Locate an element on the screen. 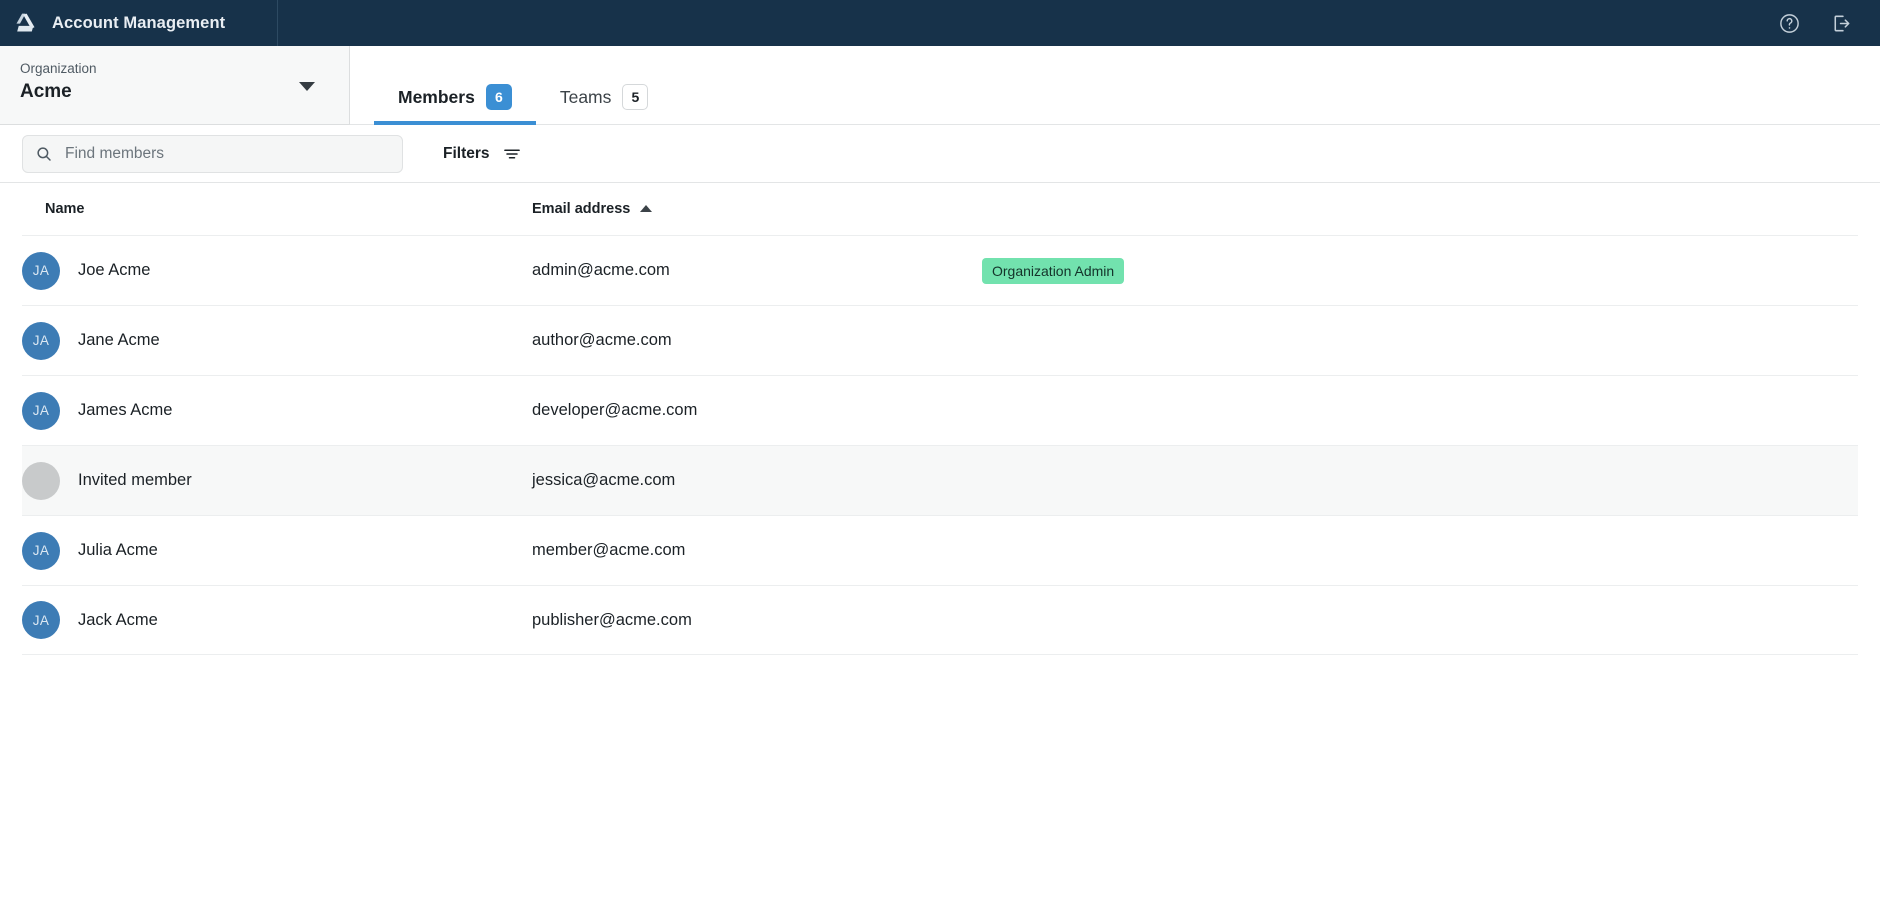  table-header-row: Name Email address is located at coordinates (940, 209).